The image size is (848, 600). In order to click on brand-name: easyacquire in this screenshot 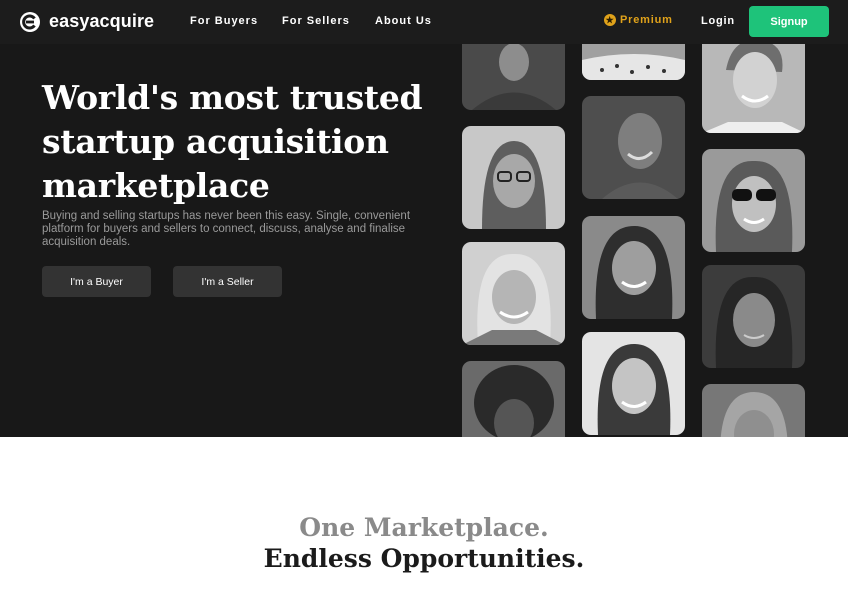, I will do `click(102, 21)`.